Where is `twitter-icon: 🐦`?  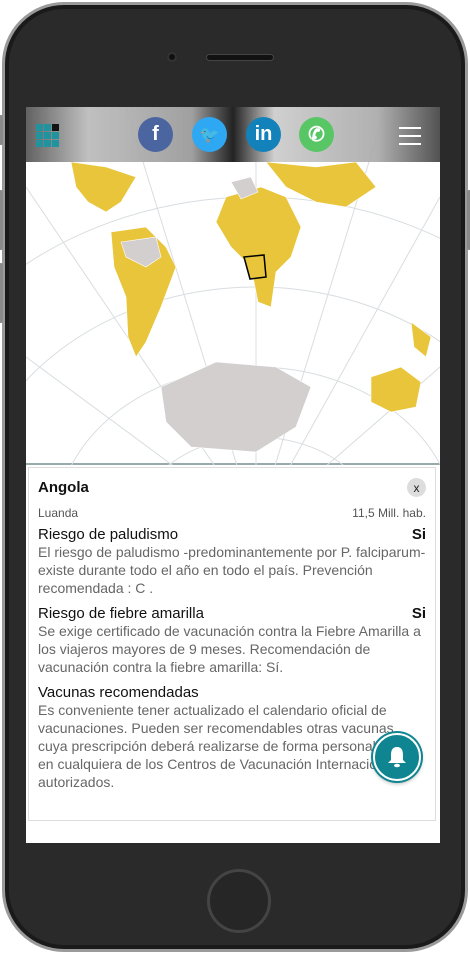 twitter-icon: 🐦 is located at coordinates (209, 135).